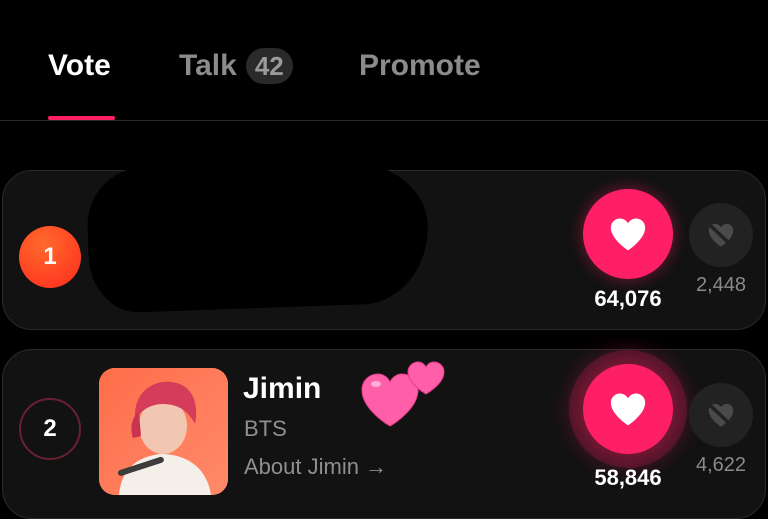  What do you see at coordinates (50, 429) in the screenshot?
I see `rank-badge: 2` at bounding box center [50, 429].